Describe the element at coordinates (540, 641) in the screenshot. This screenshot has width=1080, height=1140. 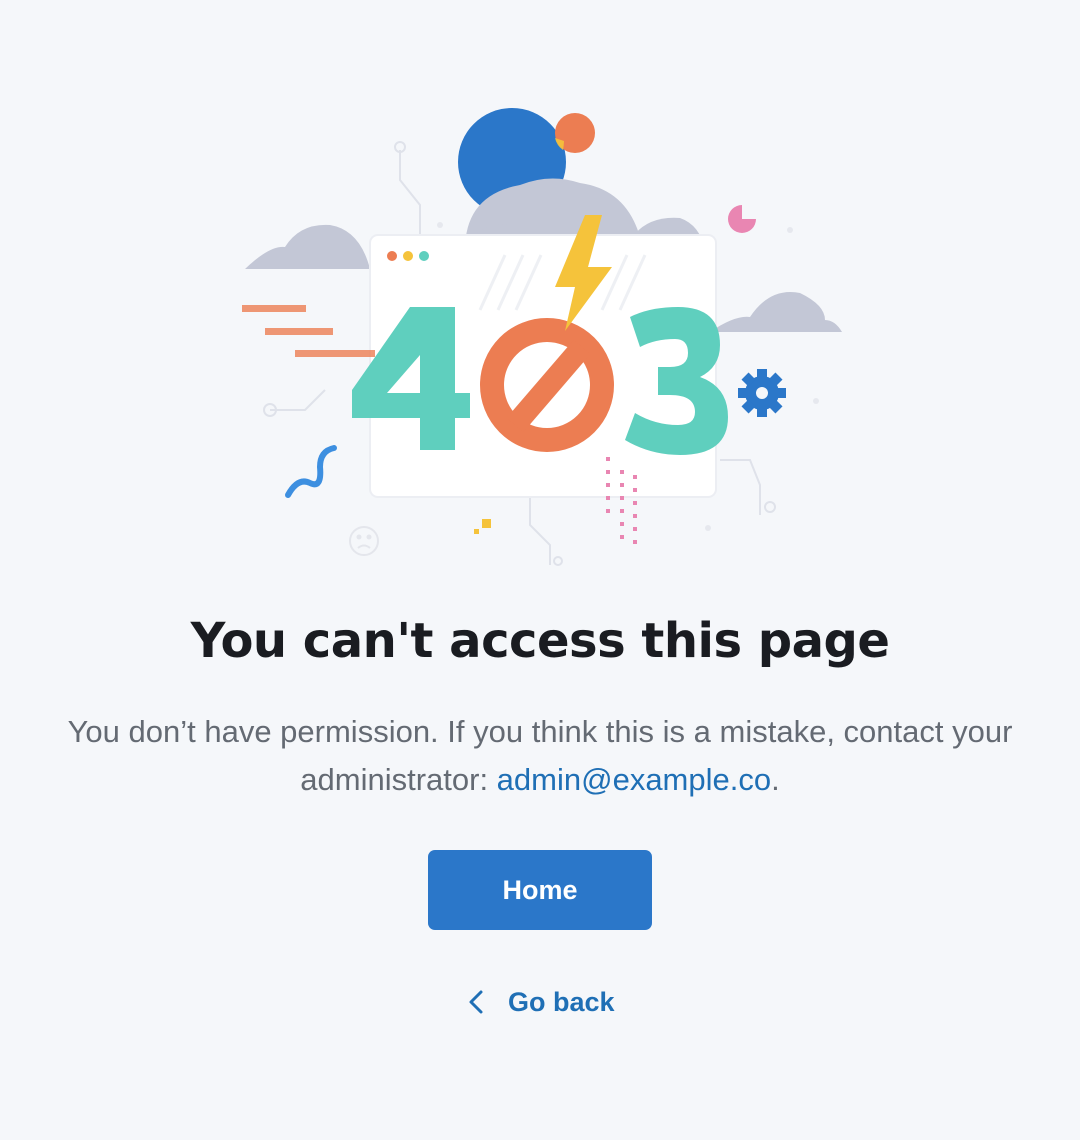
I see `page-title: You can't access this page` at that location.